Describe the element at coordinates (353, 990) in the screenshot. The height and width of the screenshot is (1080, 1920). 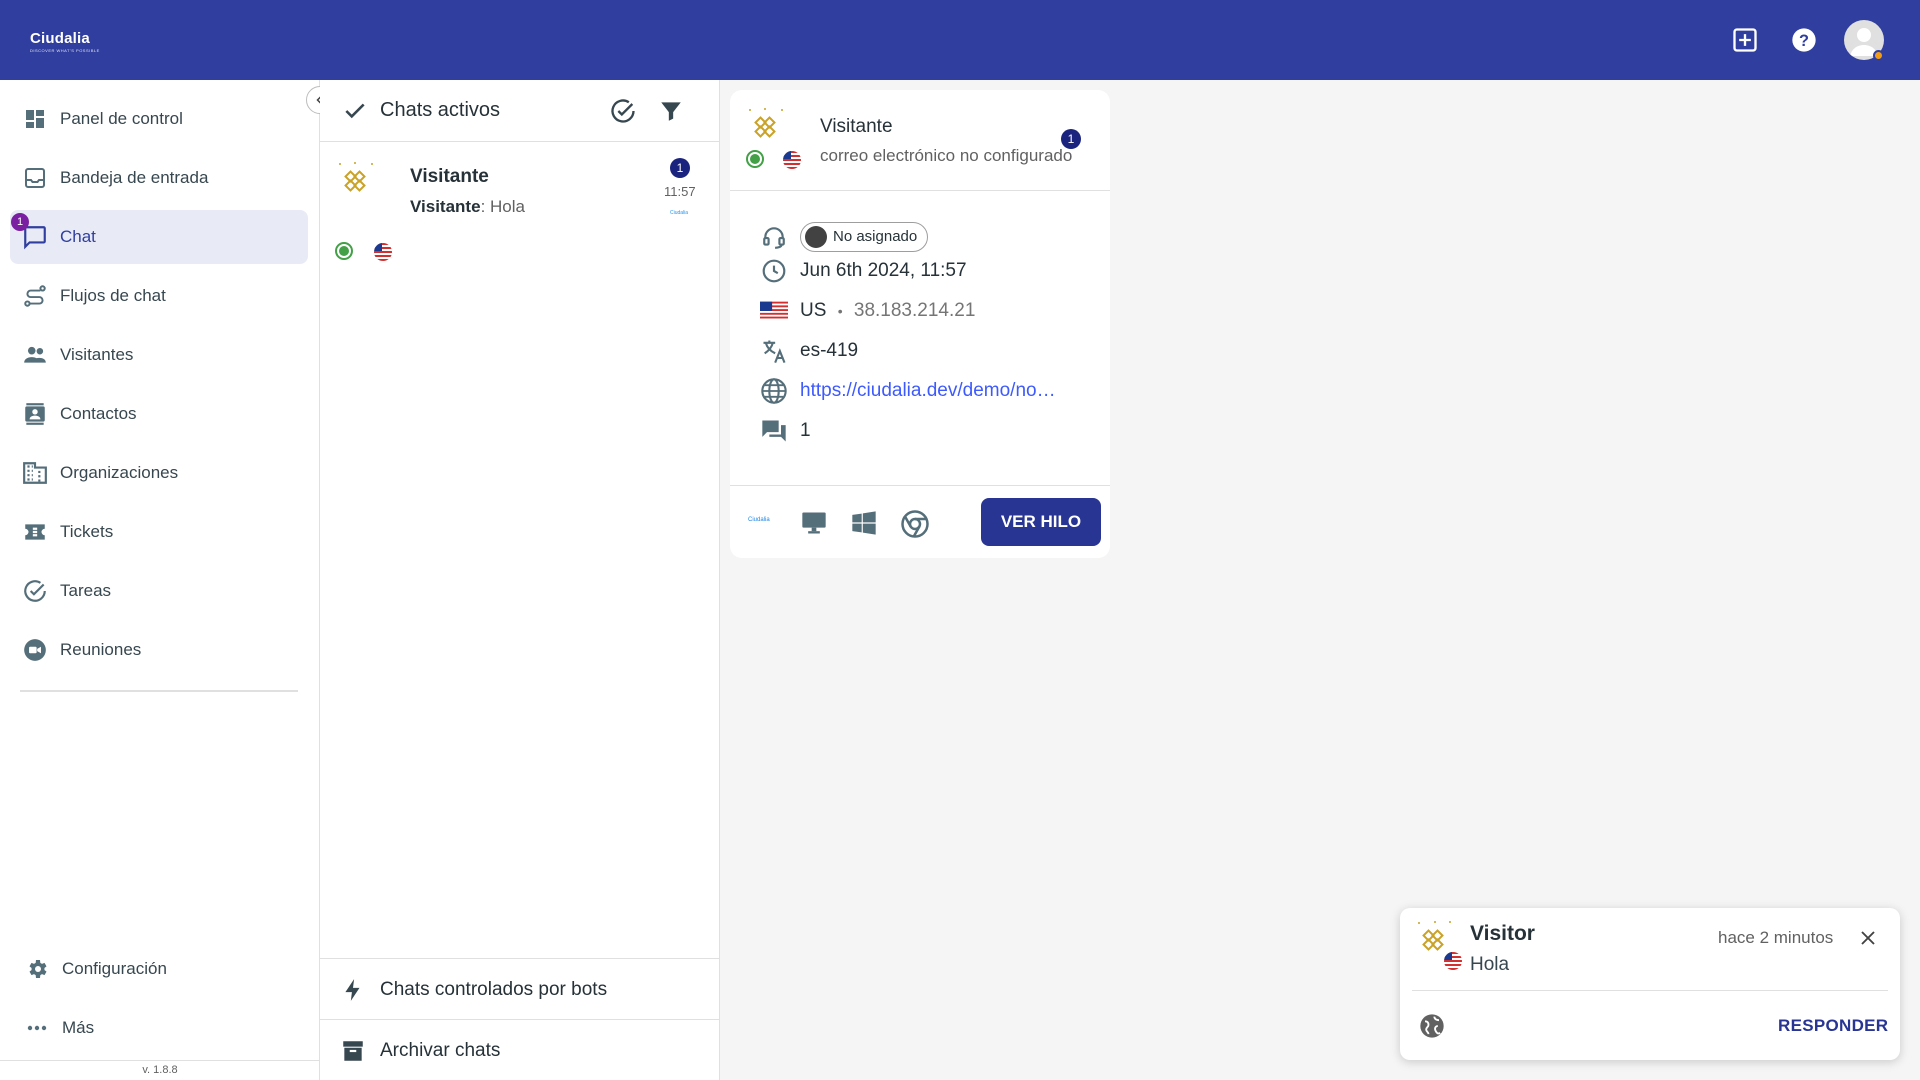
I see `bolt-icon` at that location.